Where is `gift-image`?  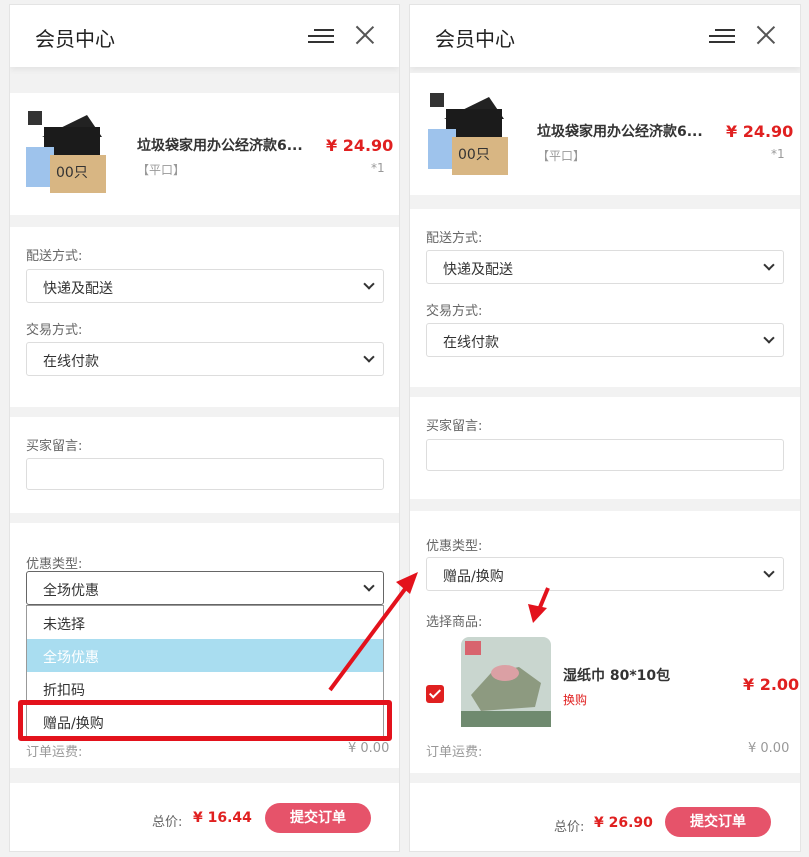
gift-image is located at coordinates (506, 682).